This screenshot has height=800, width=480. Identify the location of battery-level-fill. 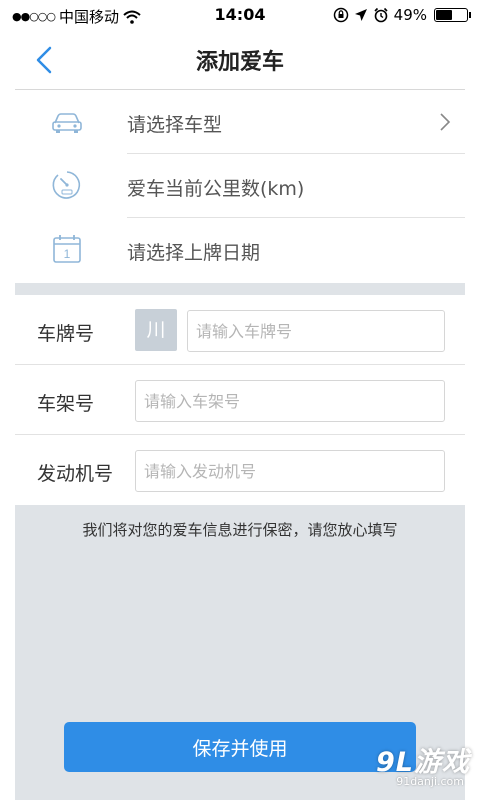
(444, 15).